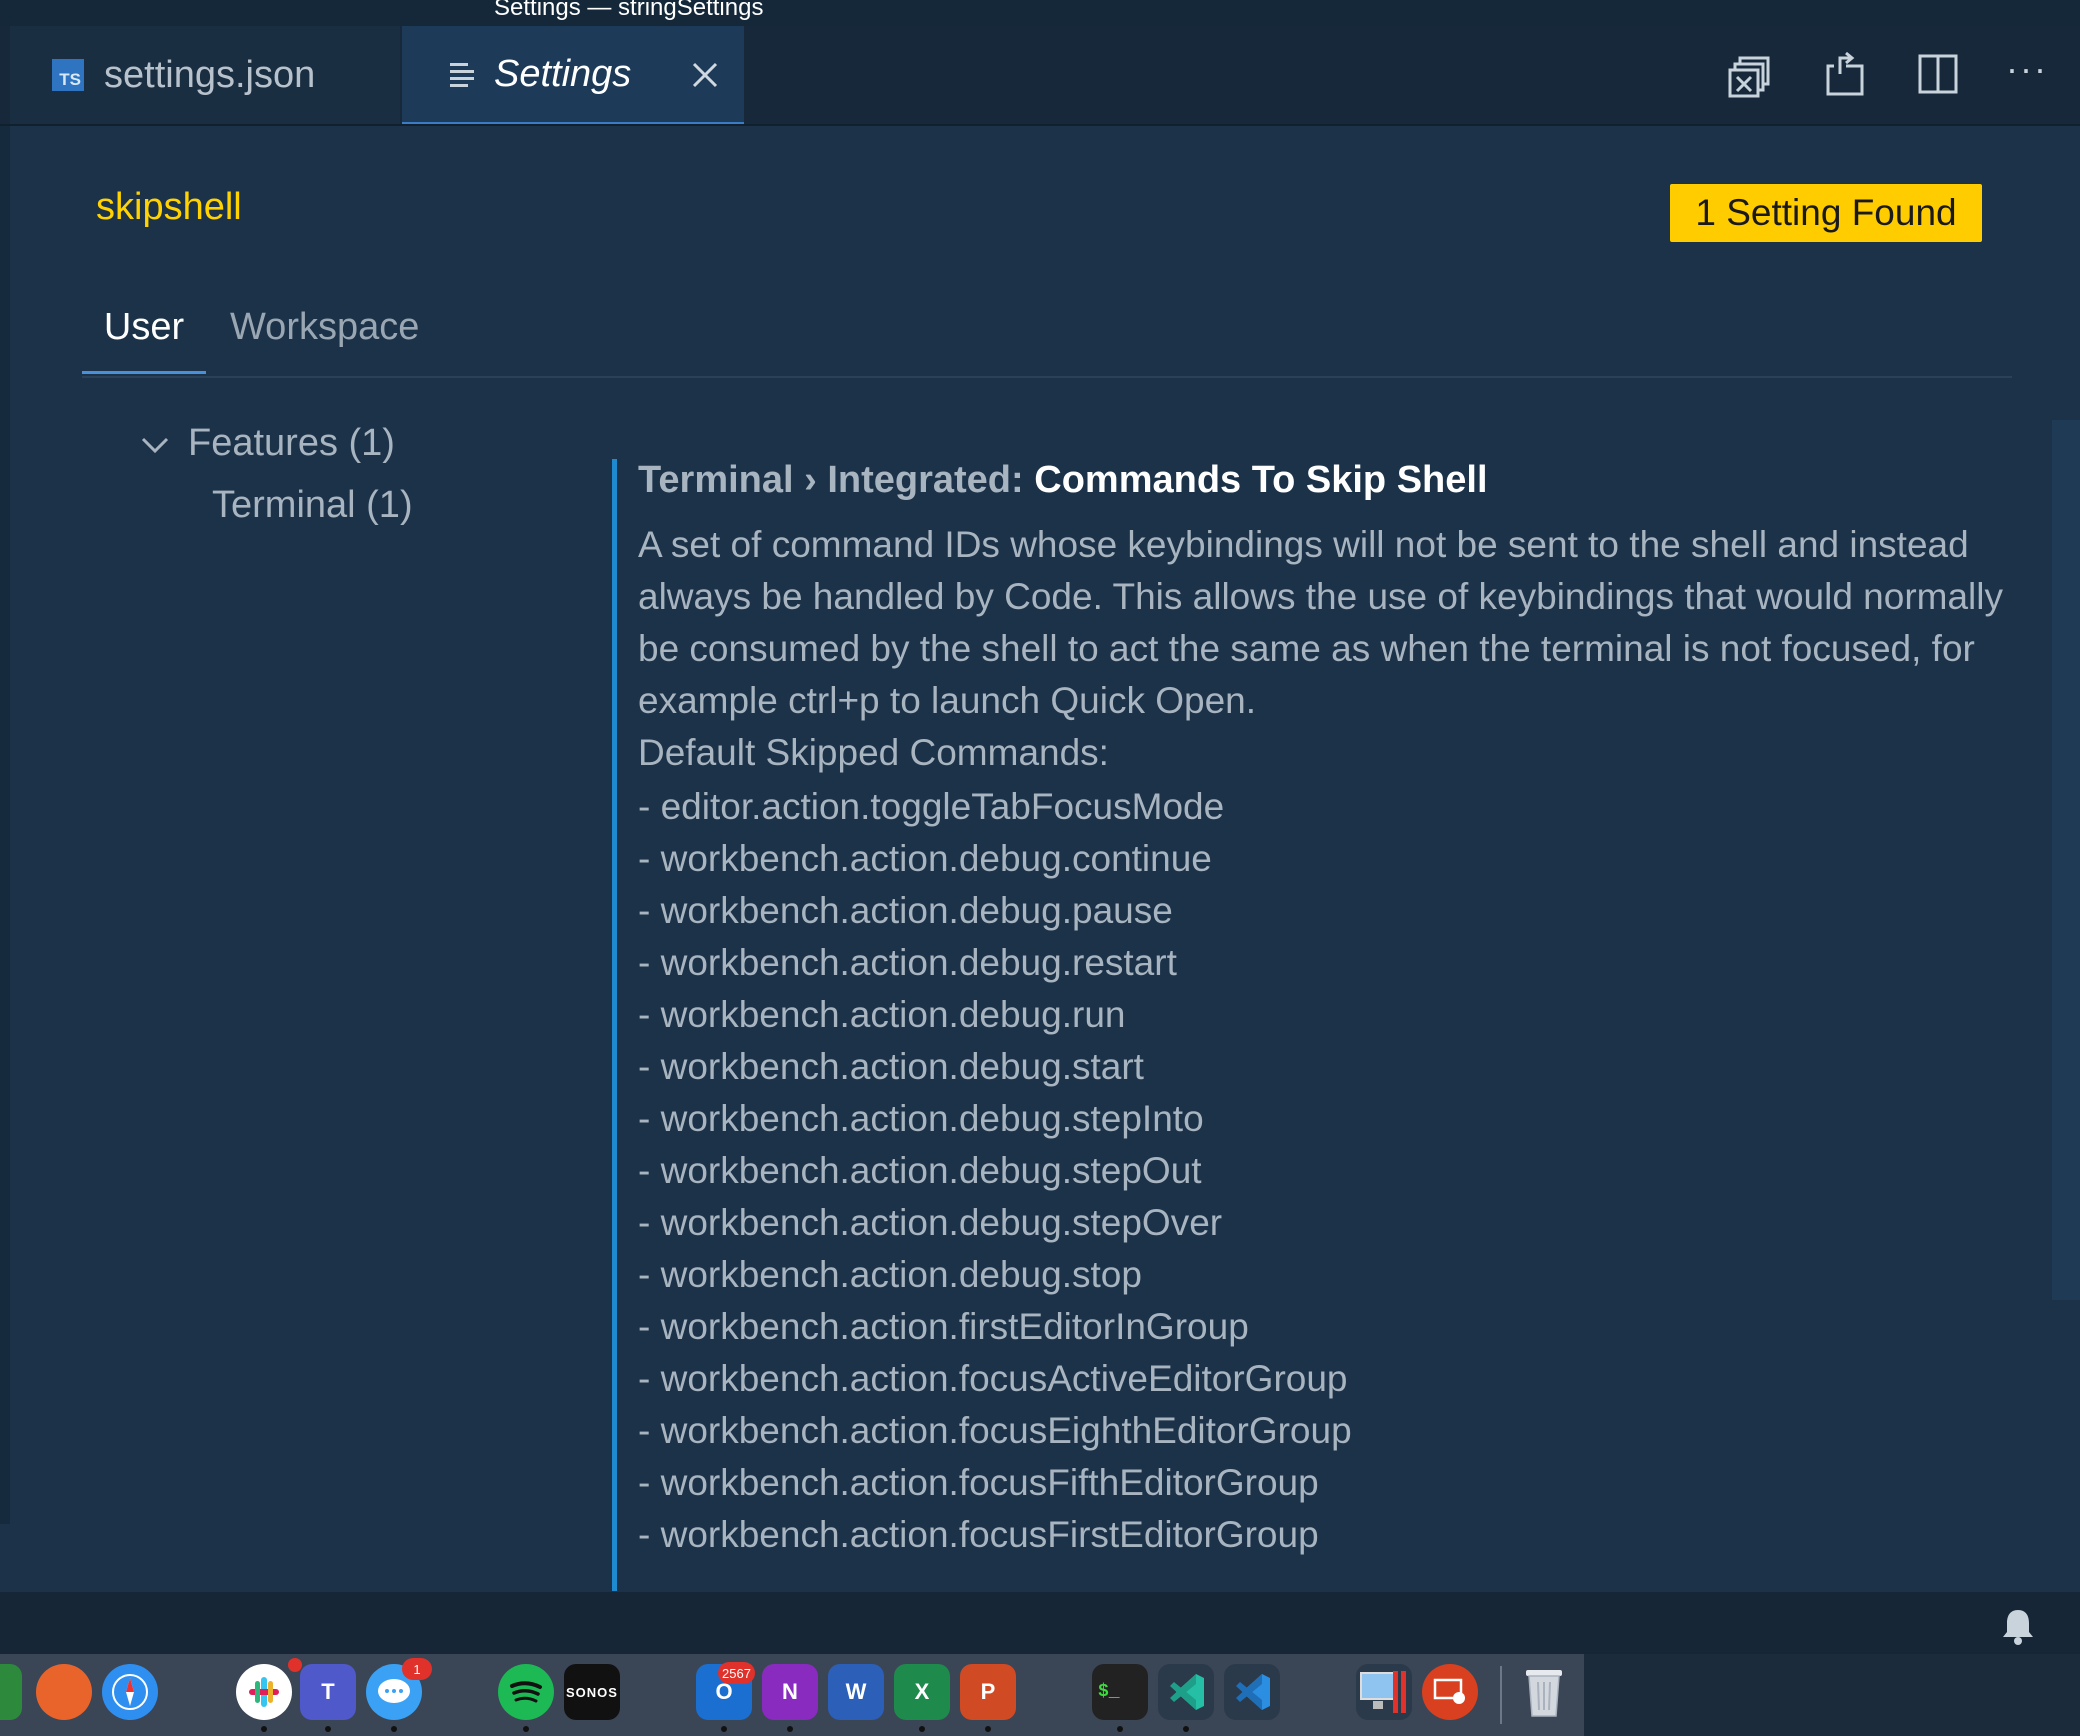 Image resolution: width=2080 pixels, height=1736 pixels. Describe the element at coordinates (891, 1066) in the screenshot. I see `list-item: - workbench.action.debug.start` at that location.